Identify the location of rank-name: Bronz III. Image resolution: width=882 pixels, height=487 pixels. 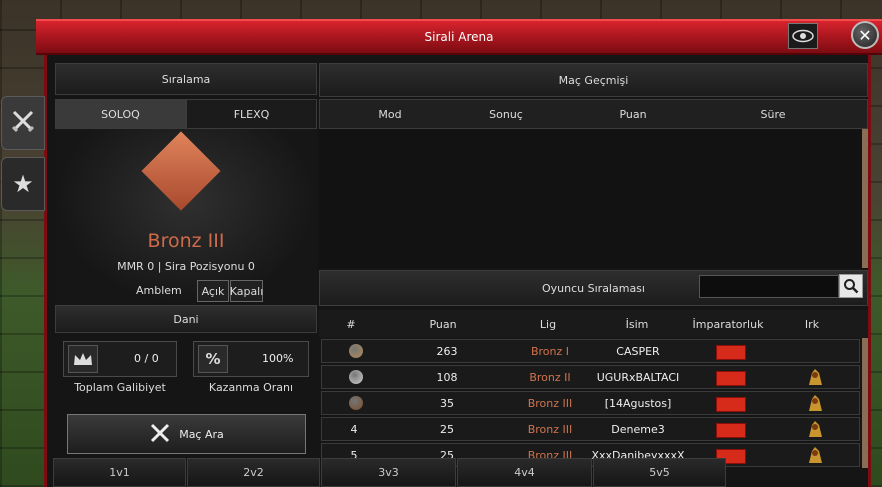
(186, 241).